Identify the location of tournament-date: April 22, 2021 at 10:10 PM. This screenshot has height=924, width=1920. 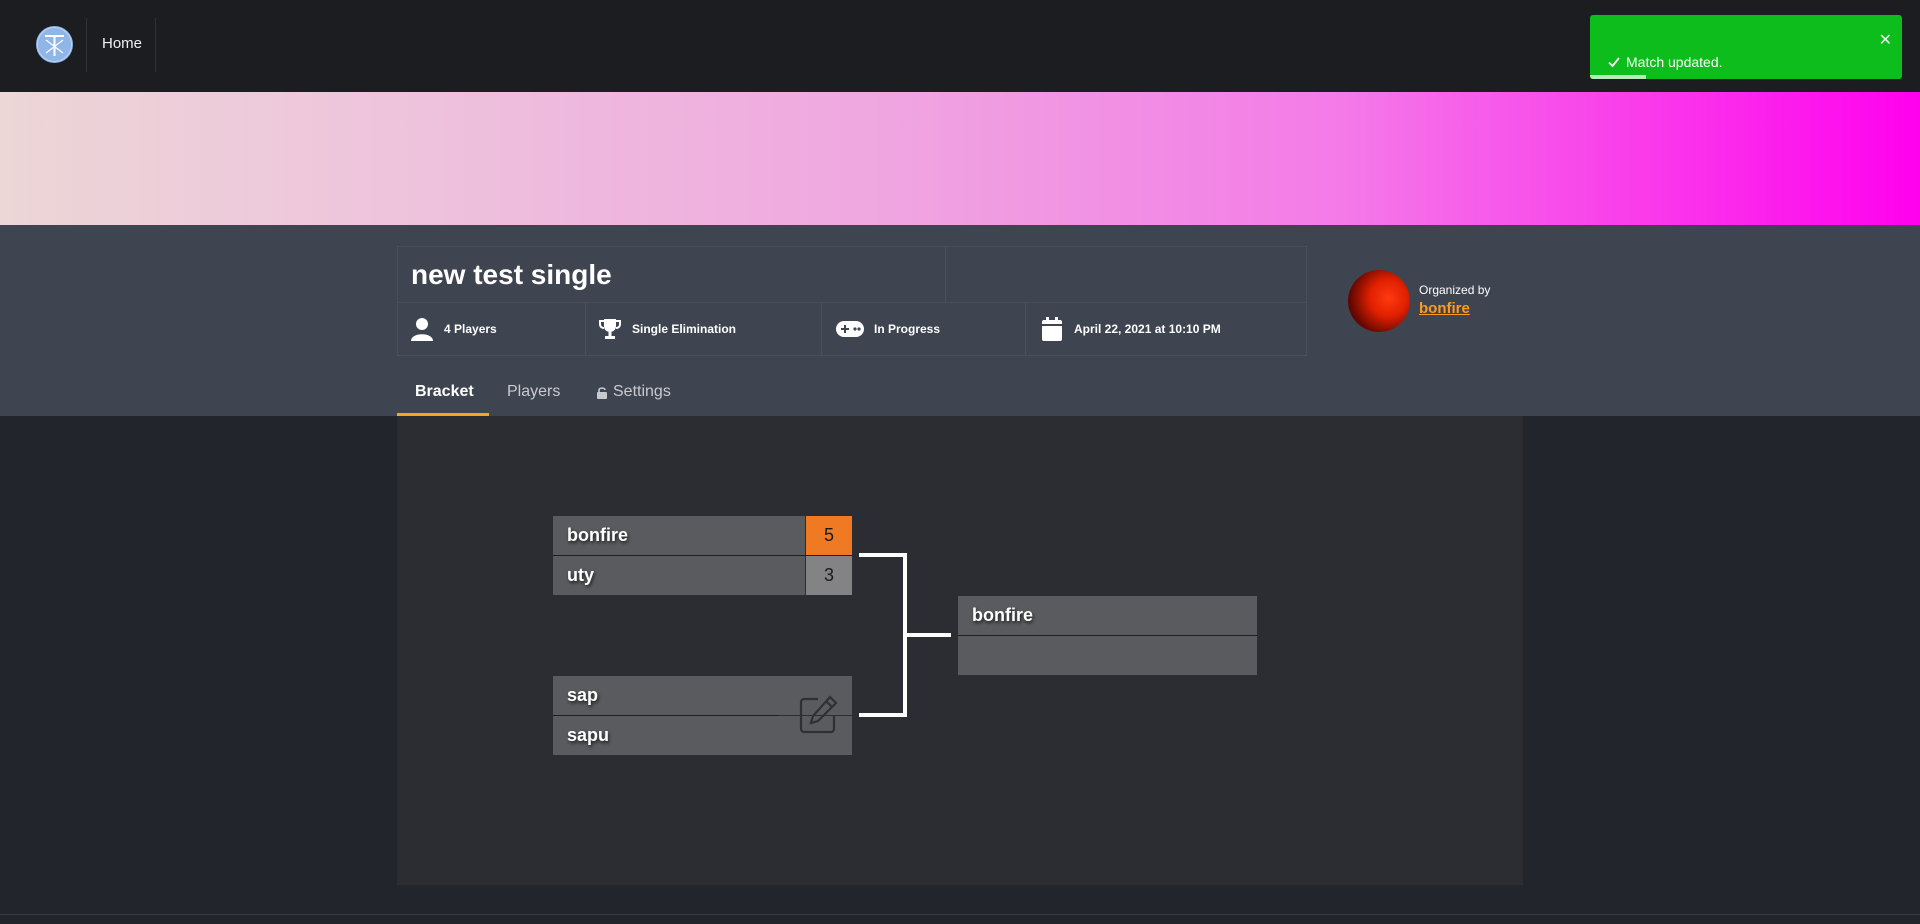
(1130, 329).